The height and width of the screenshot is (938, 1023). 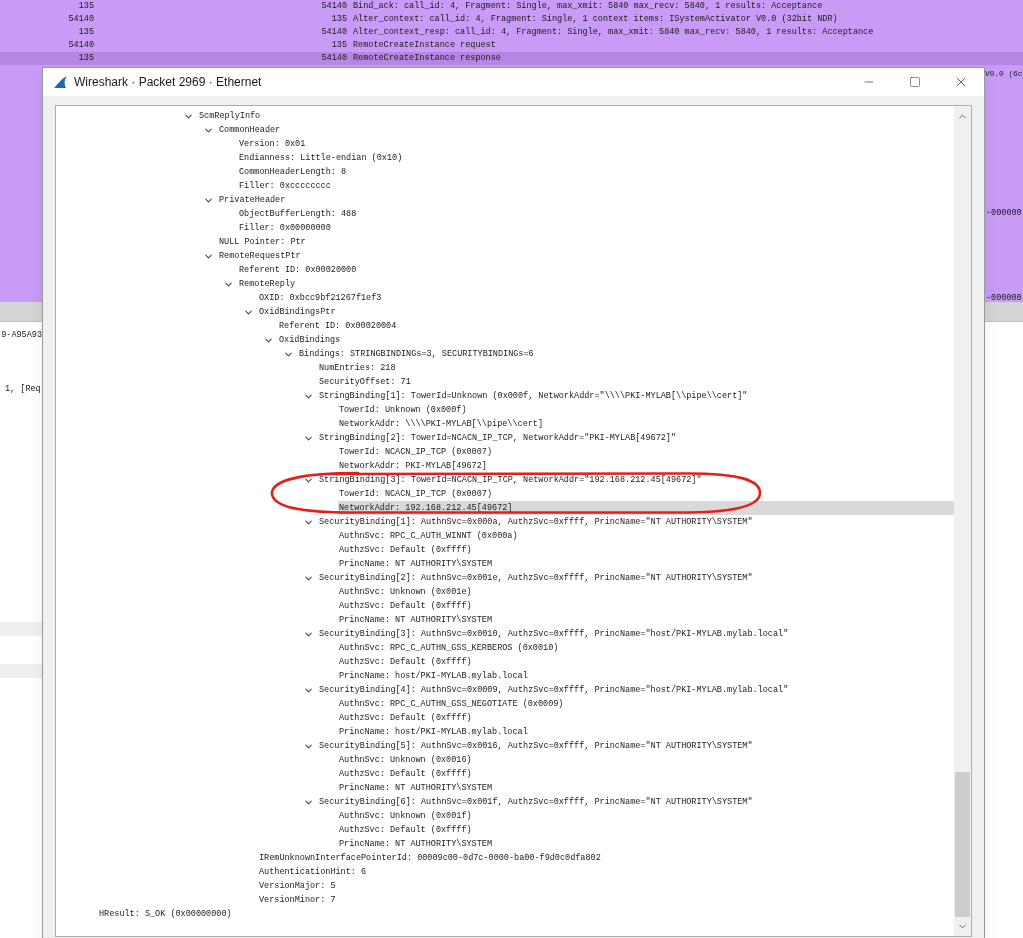 What do you see at coordinates (646, 760) in the screenshot?
I see `tree-item: AuthnSvc: Unknown (0x0016)` at bounding box center [646, 760].